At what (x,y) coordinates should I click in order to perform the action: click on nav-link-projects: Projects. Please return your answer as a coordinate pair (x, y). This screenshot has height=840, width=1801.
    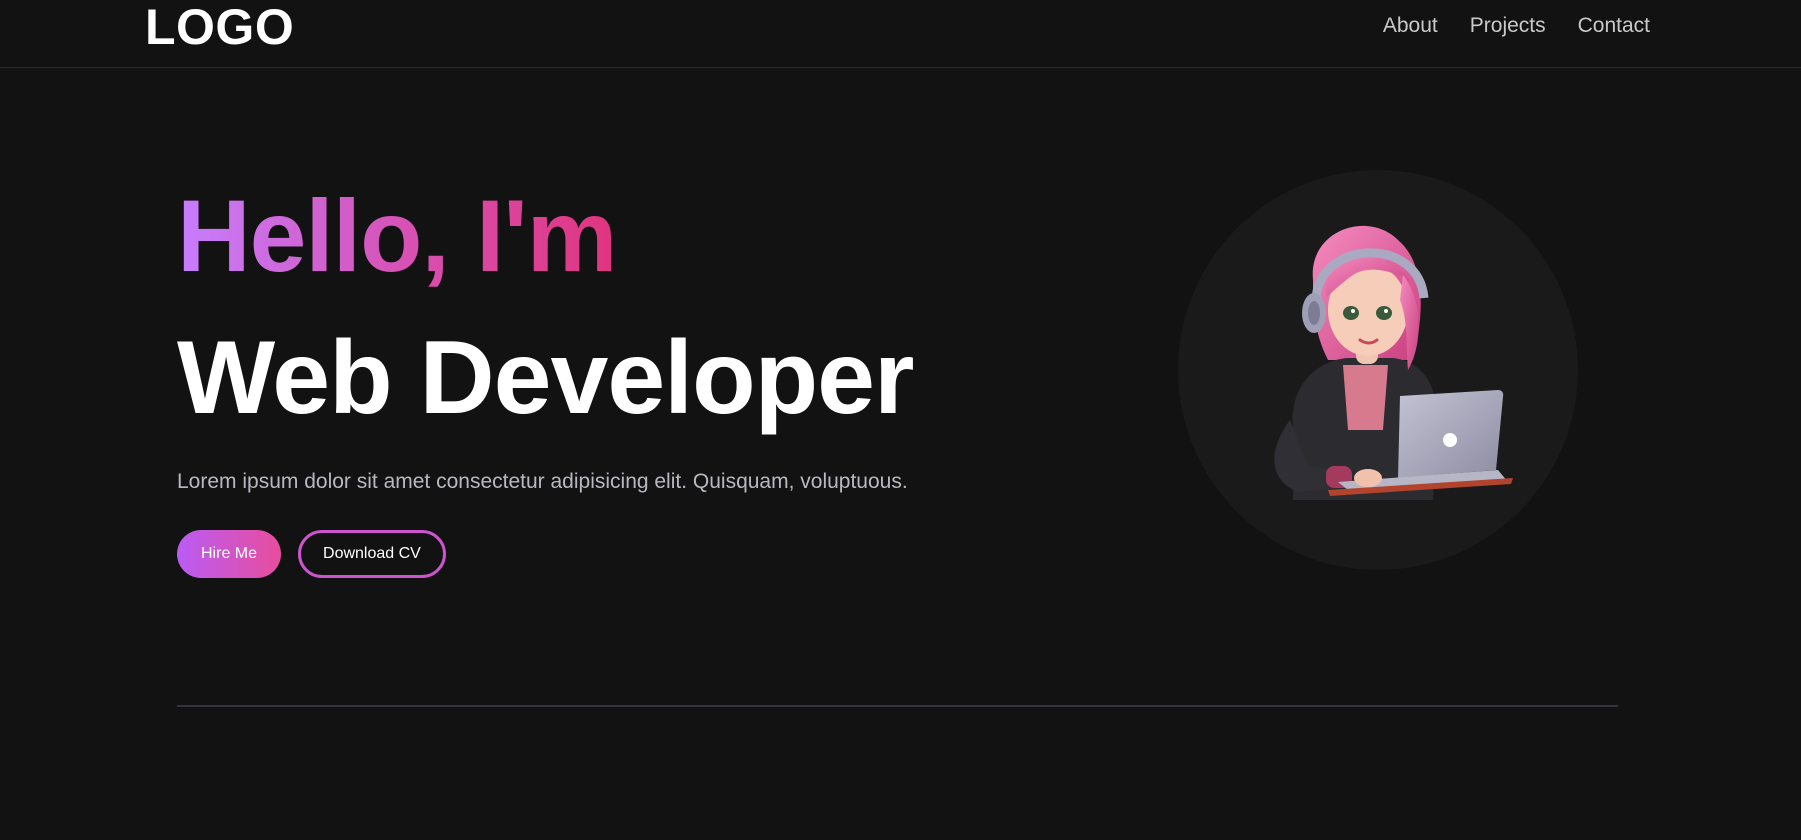
    Looking at the image, I should click on (1508, 26).